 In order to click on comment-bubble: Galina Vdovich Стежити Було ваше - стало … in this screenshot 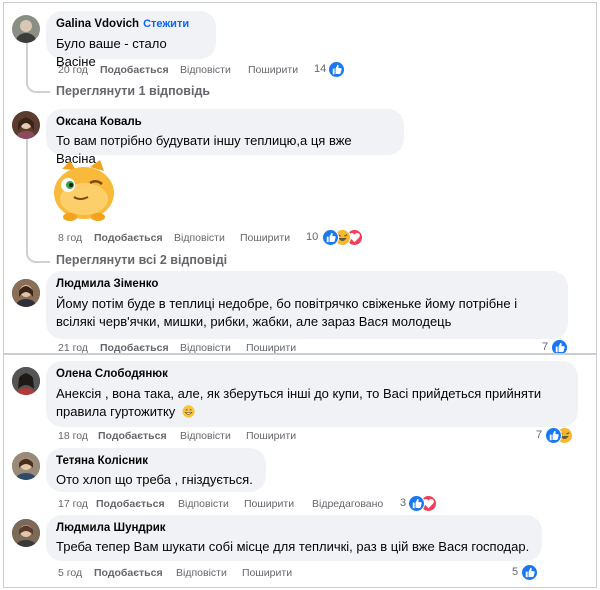, I will do `click(131, 40)`.